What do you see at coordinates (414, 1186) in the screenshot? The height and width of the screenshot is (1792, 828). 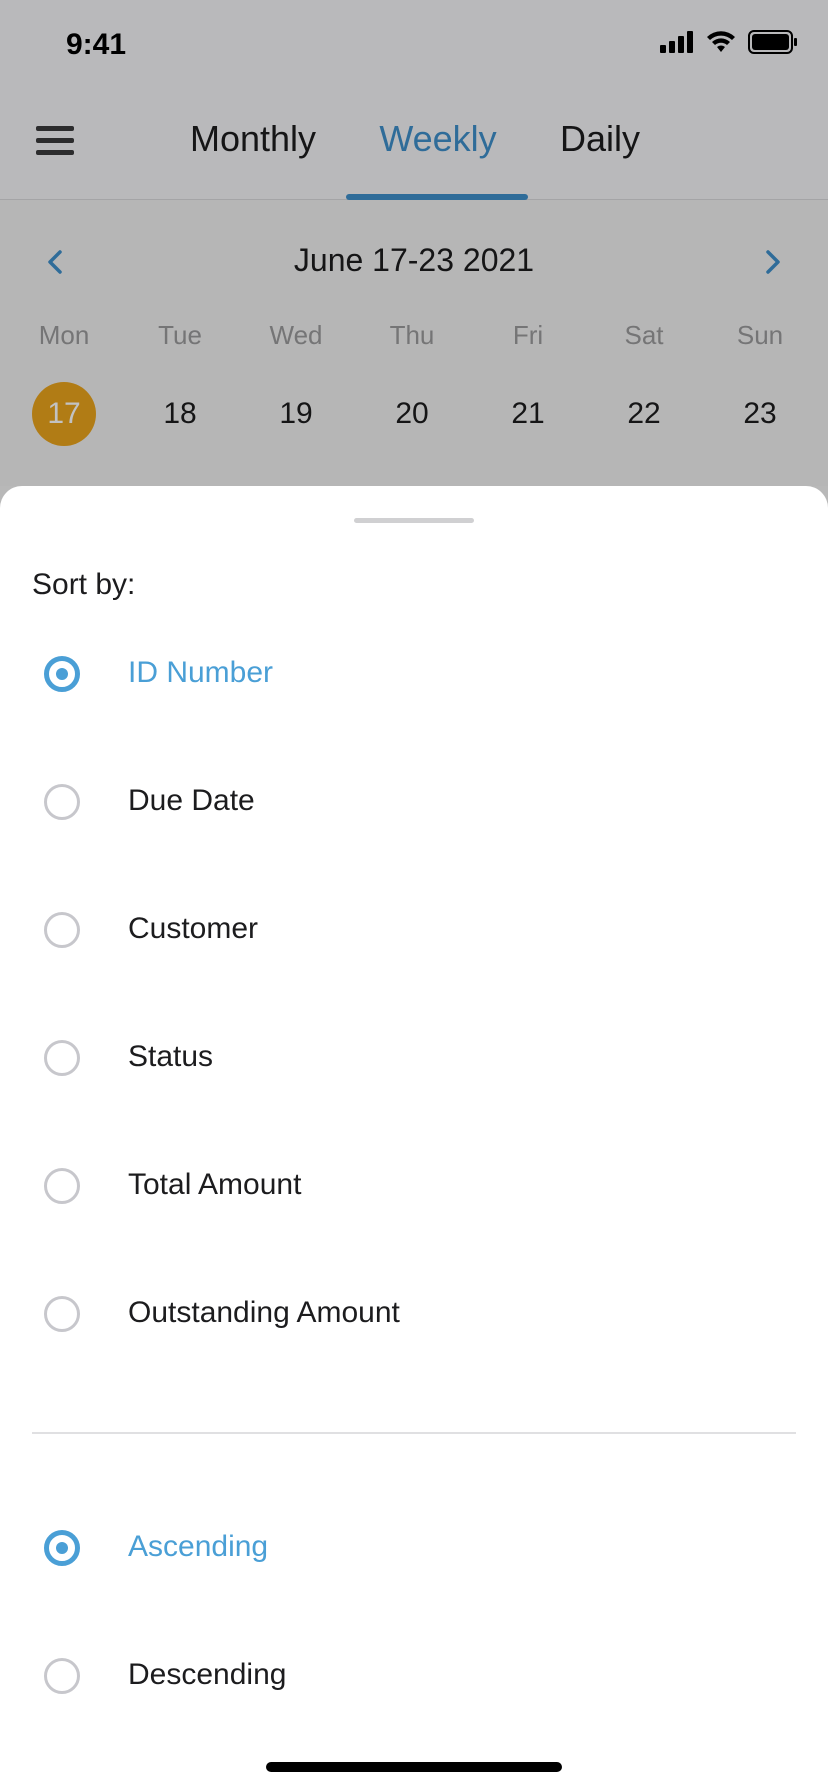 I see `sort-option-total-amount: Total Amount` at bounding box center [414, 1186].